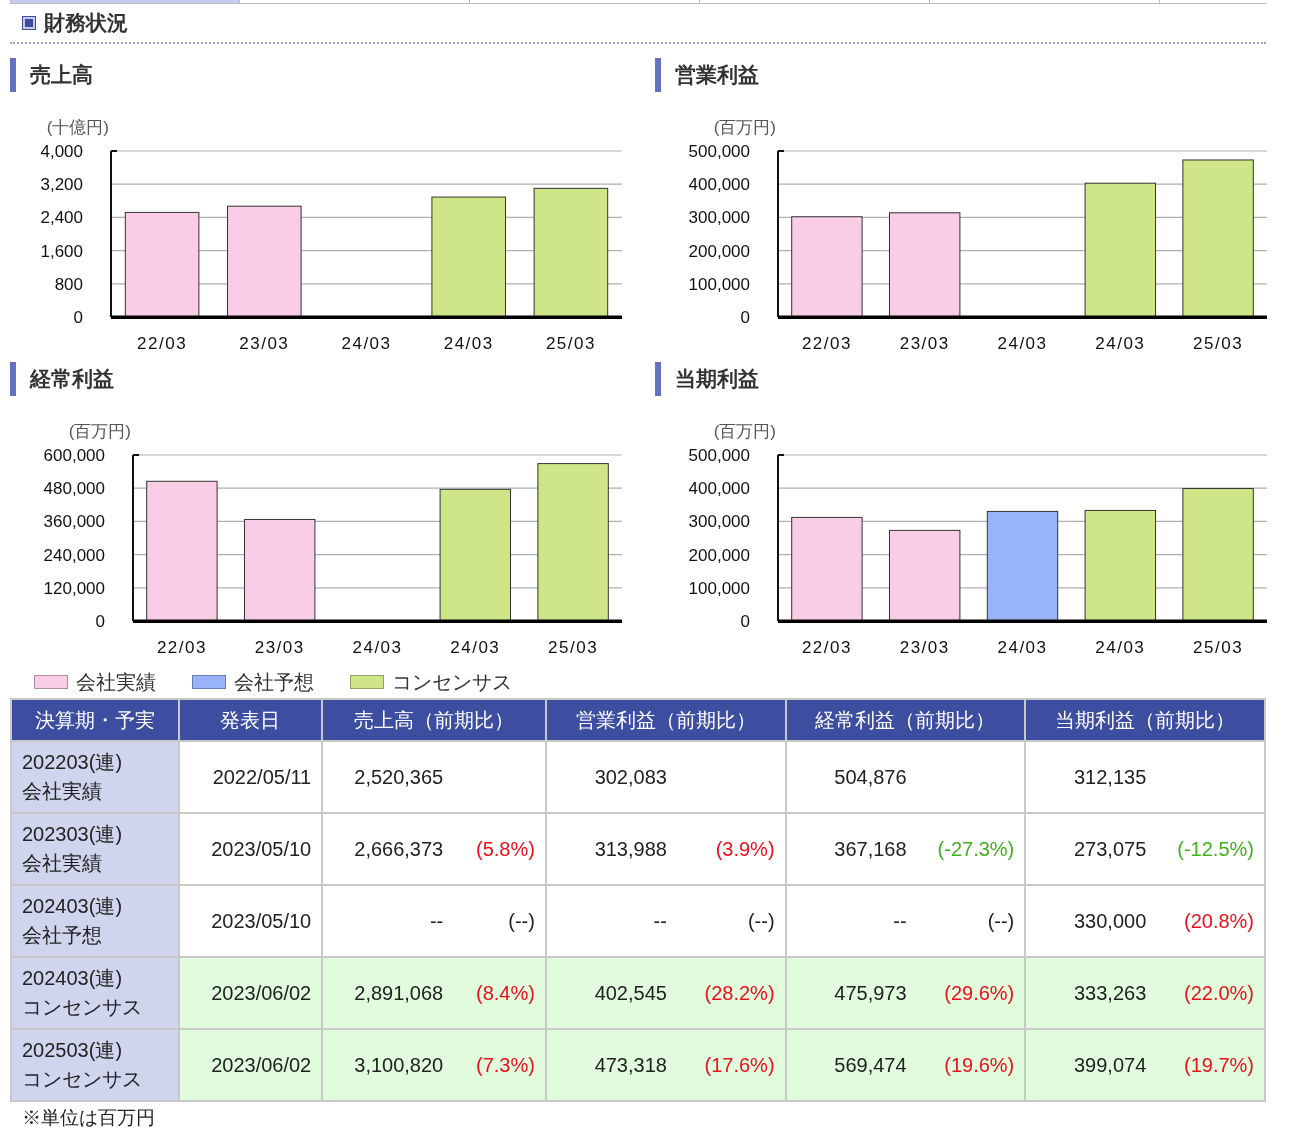 Image resolution: width=1316 pixels, height=1142 pixels. What do you see at coordinates (1109, 849) in the screenshot?
I see `value-text: 273,075` at bounding box center [1109, 849].